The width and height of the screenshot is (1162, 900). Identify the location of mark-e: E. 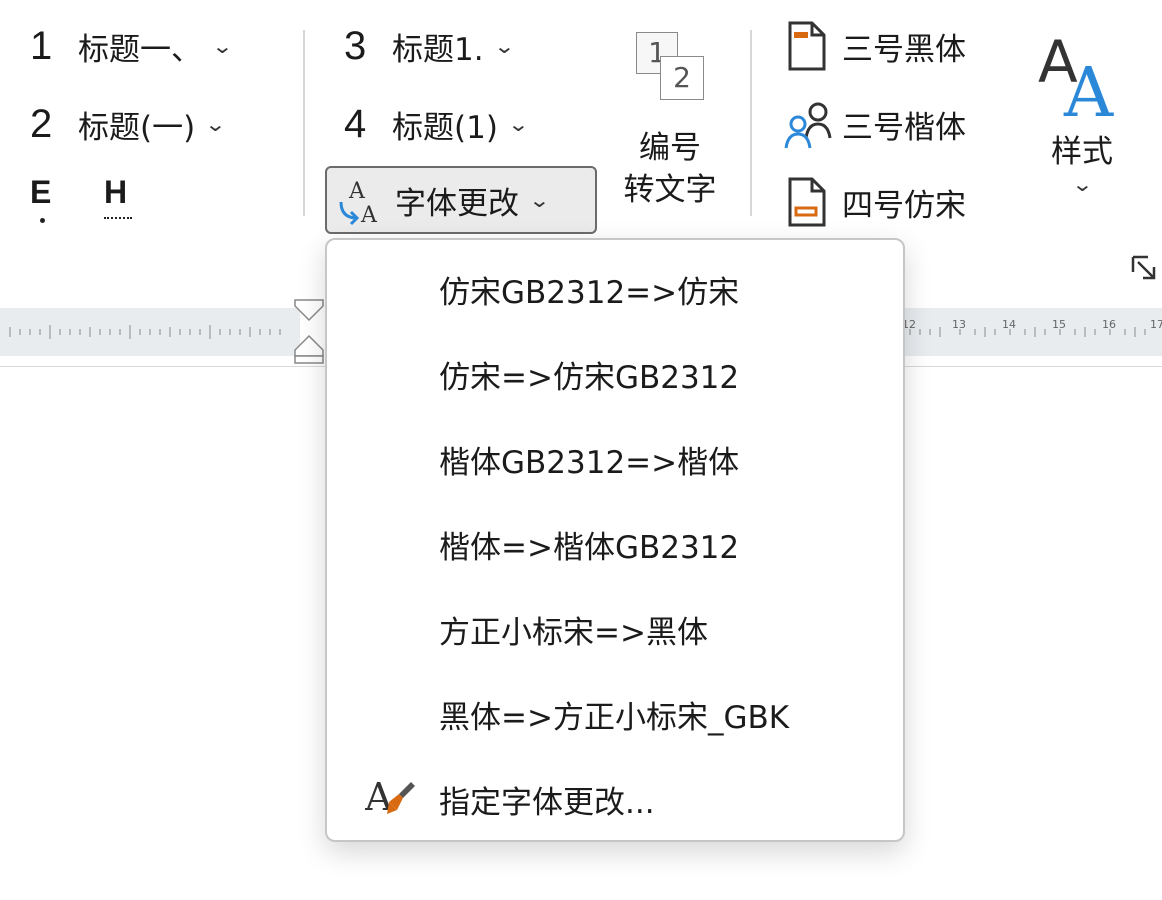
(41, 192).